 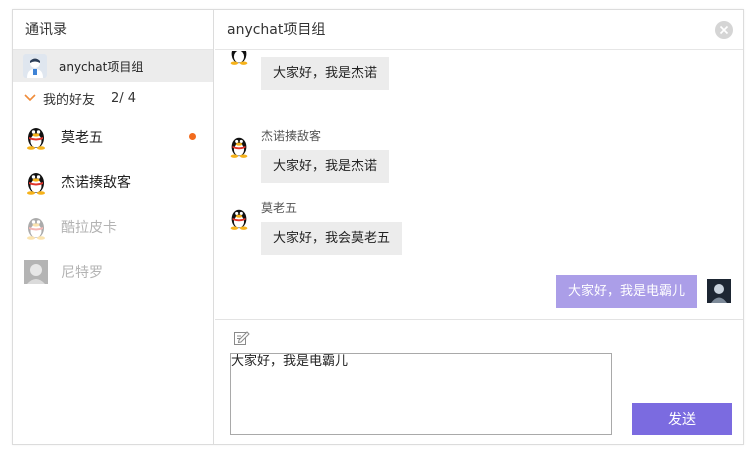 I want to click on message-bubble: 大家好，我会莫老五, so click(x=332, y=238).